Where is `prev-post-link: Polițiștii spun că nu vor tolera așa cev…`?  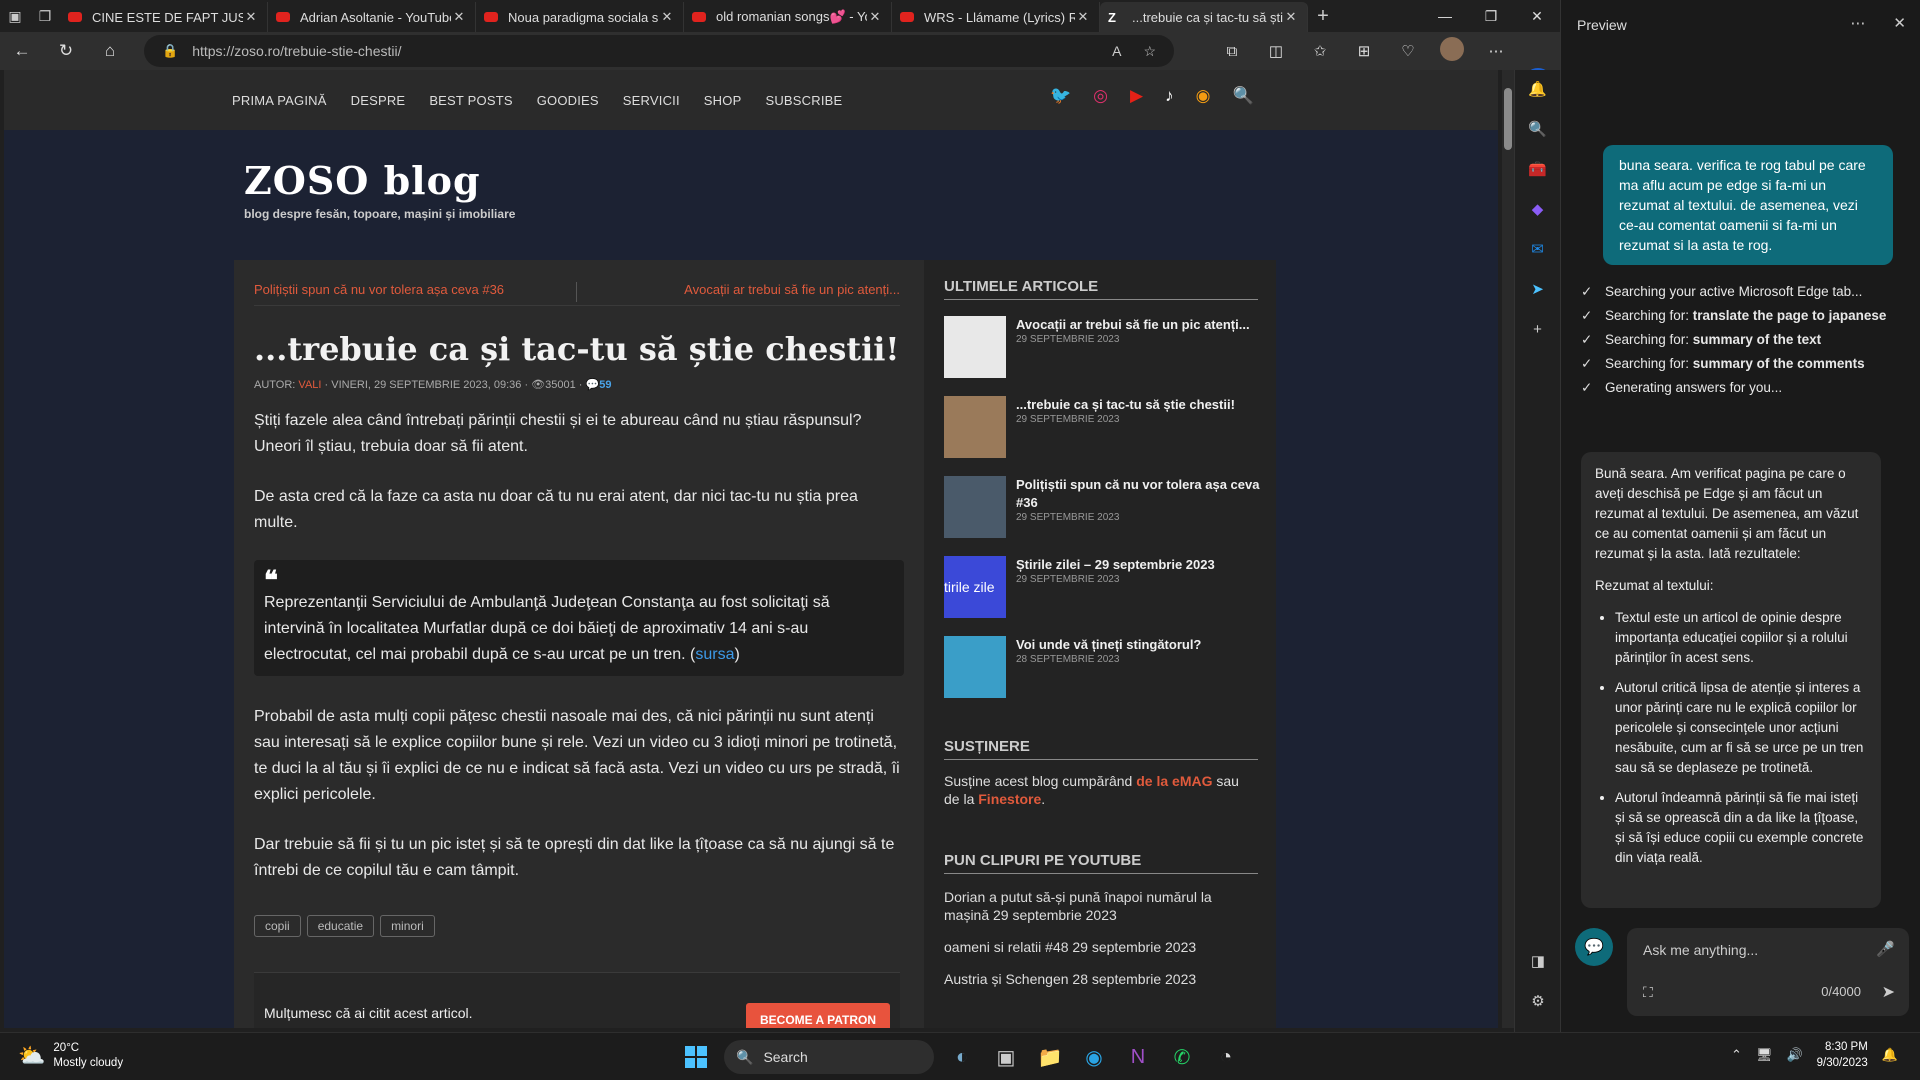 prev-post-link: Polițiștii spun că nu vor tolera așa cev… is located at coordinates (379, 289).